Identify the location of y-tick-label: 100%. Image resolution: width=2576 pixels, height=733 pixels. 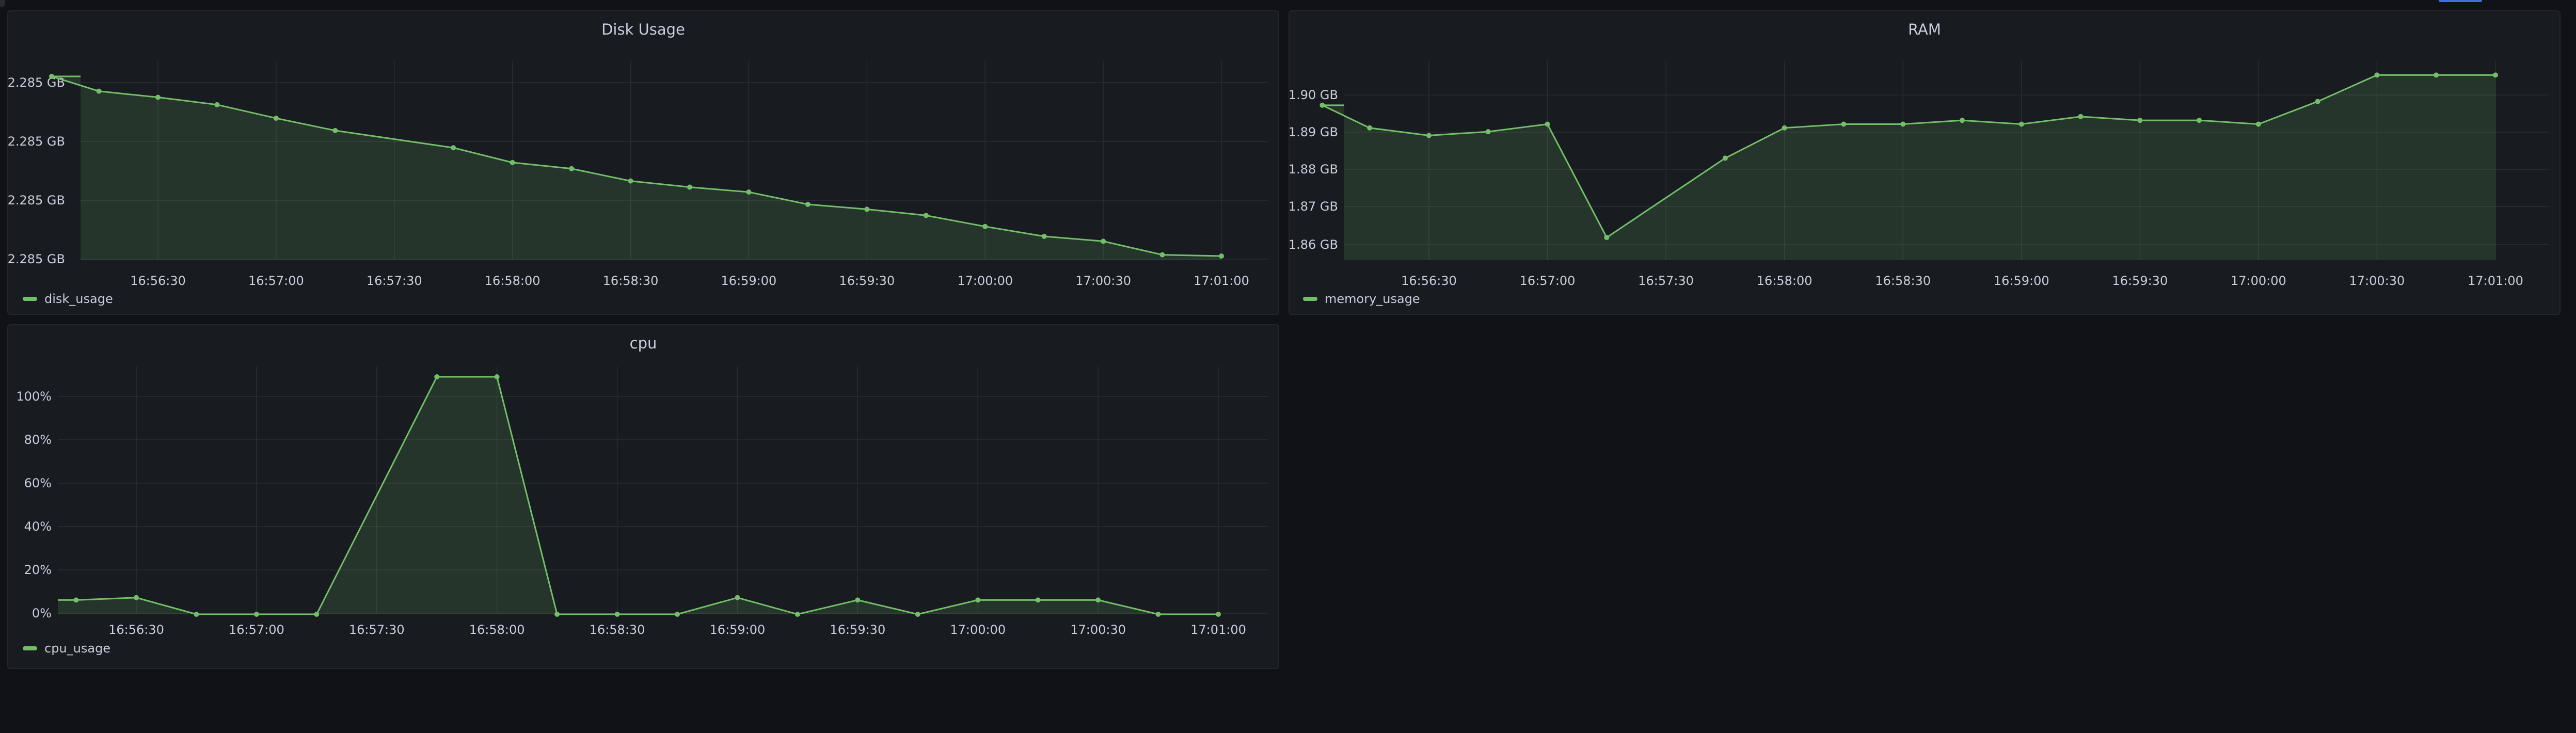
(34, 396).